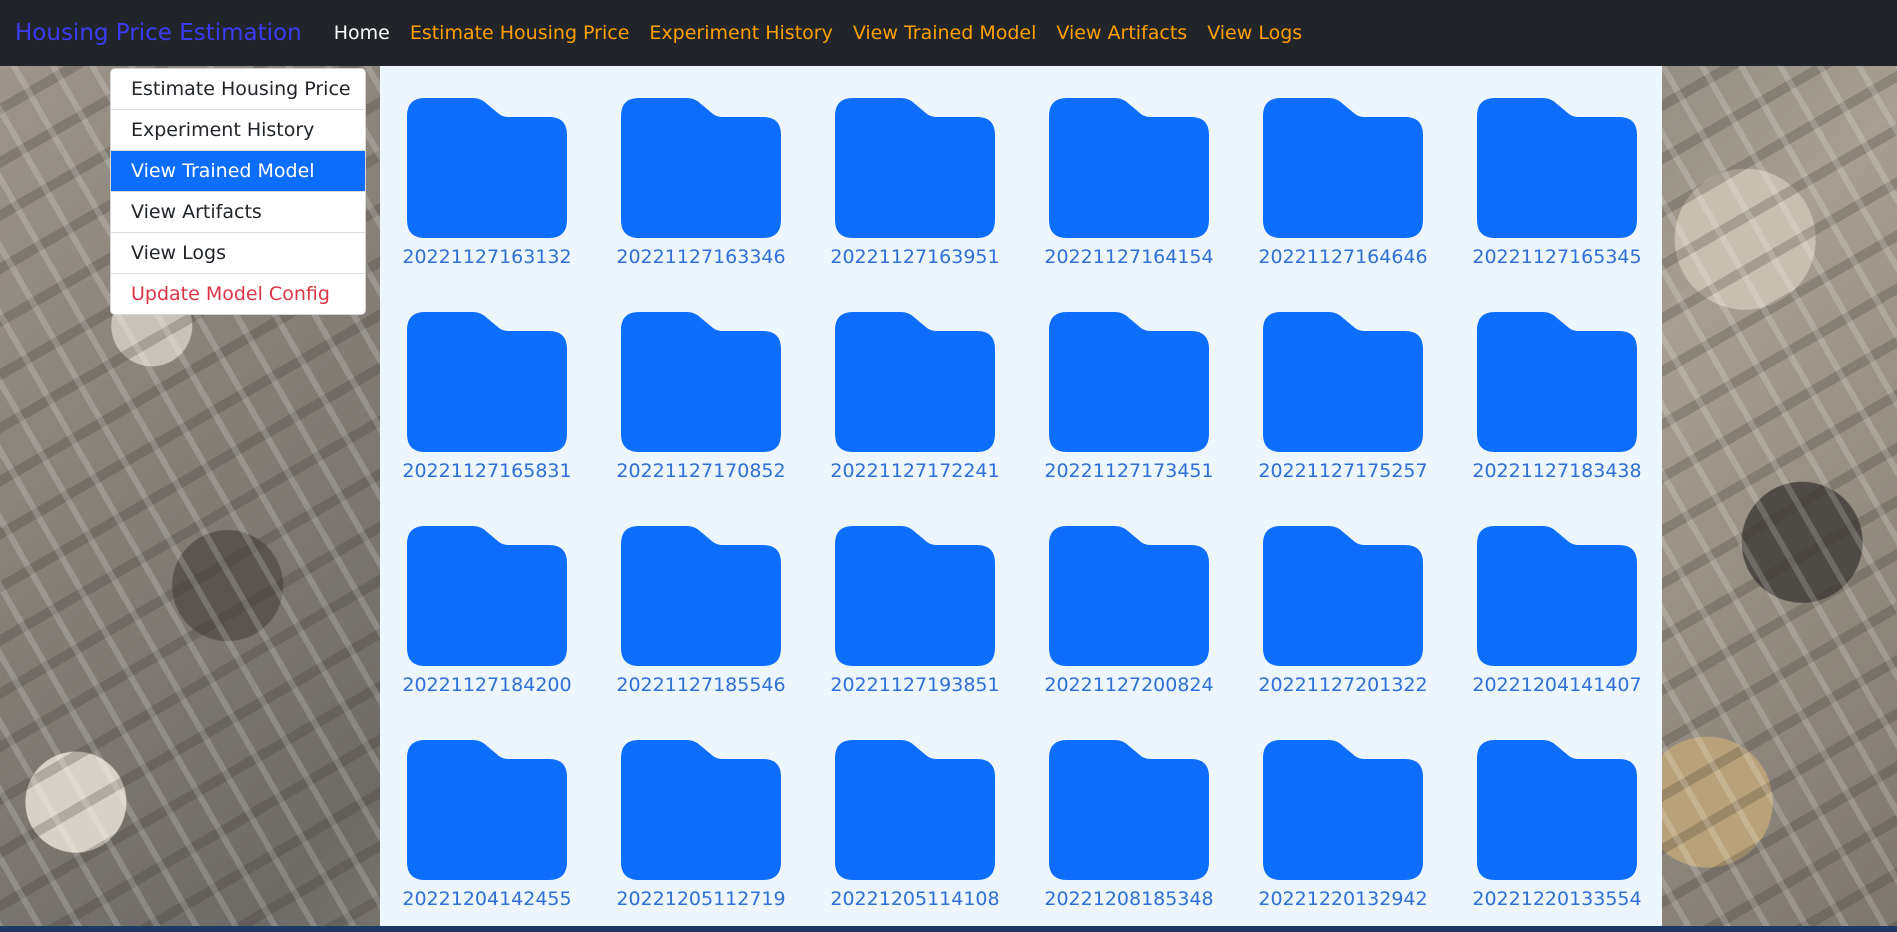 The height and width of the screenshot is (932, 1897). Describe the element at coordinates (1556, 257) in the screenshot. I see `folder-label: 20221127165345` at that location.